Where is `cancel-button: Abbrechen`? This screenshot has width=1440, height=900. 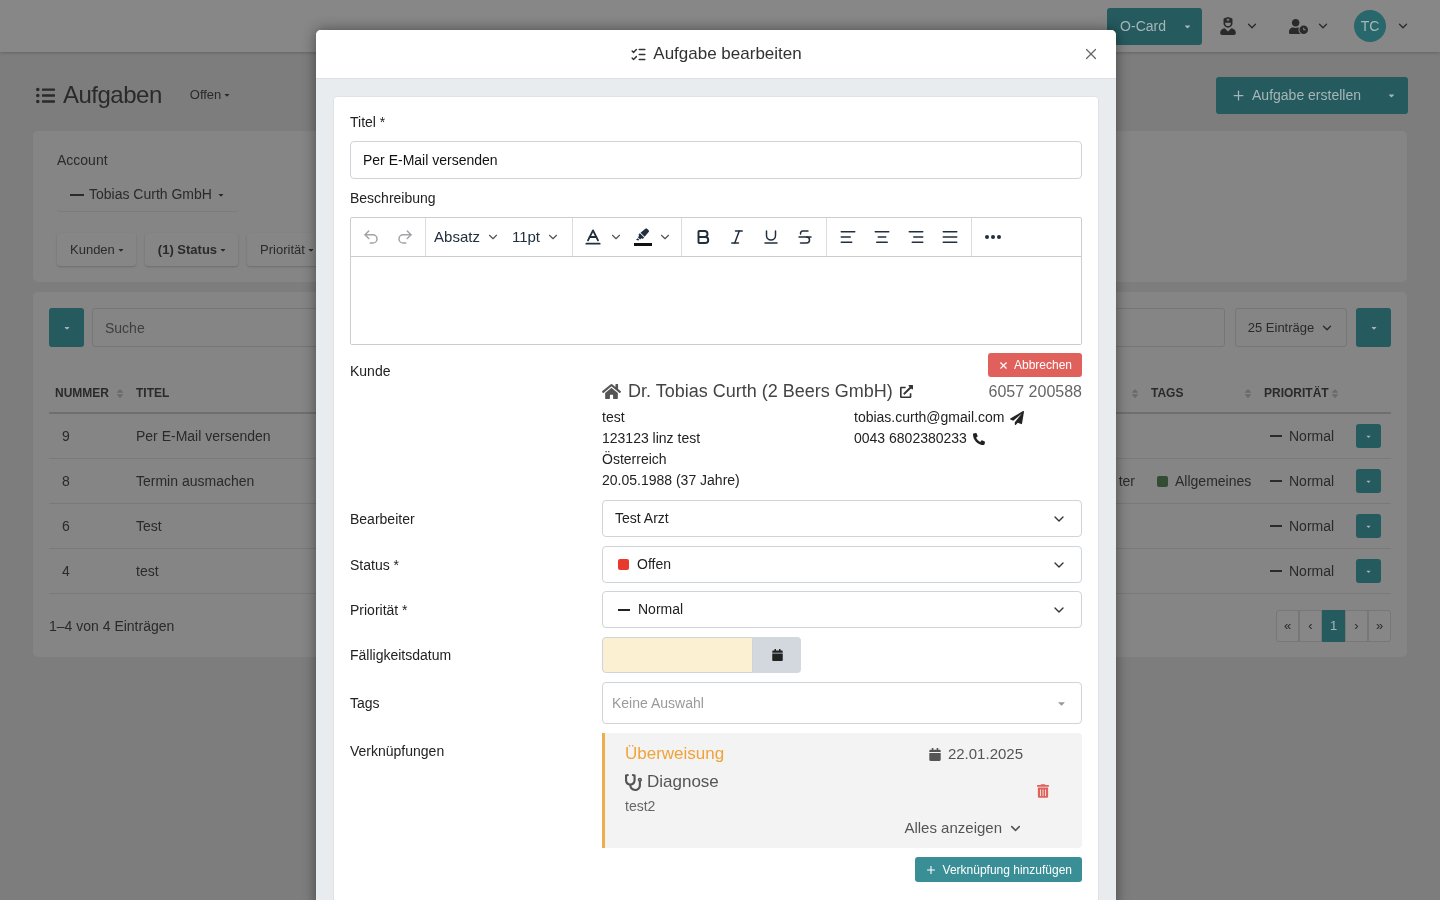
cancel-button: Abbrechen is located at coordinates (1034, 365).